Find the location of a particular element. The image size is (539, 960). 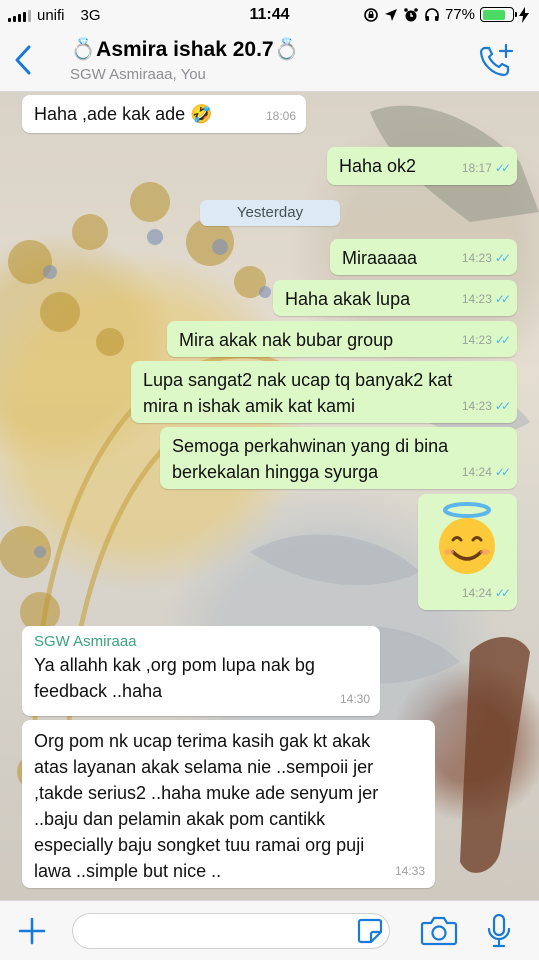

microphone-icon is located at coordinates (499, 930).